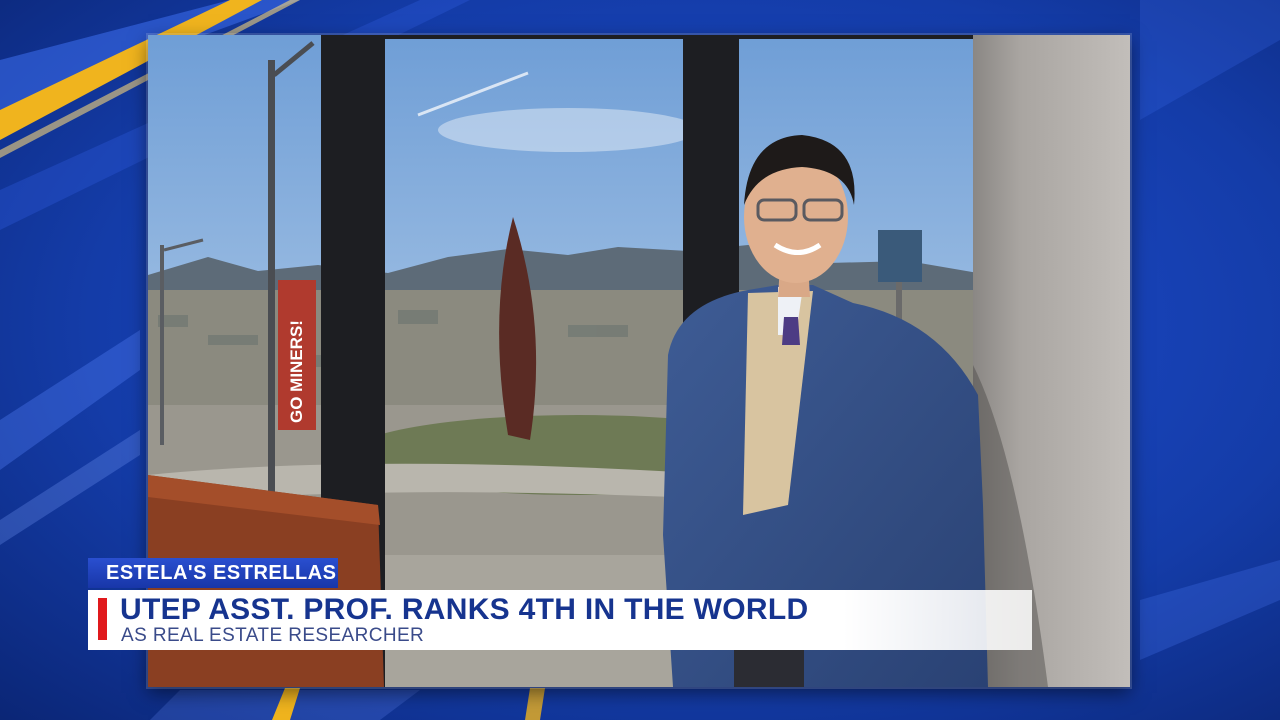 This screenshot has width=1280, height=720. Describe the element at coordinates (273, 635) in the screenshot. I see `subheadline: AS REAL ESTATE RESEARCHER` at that location.